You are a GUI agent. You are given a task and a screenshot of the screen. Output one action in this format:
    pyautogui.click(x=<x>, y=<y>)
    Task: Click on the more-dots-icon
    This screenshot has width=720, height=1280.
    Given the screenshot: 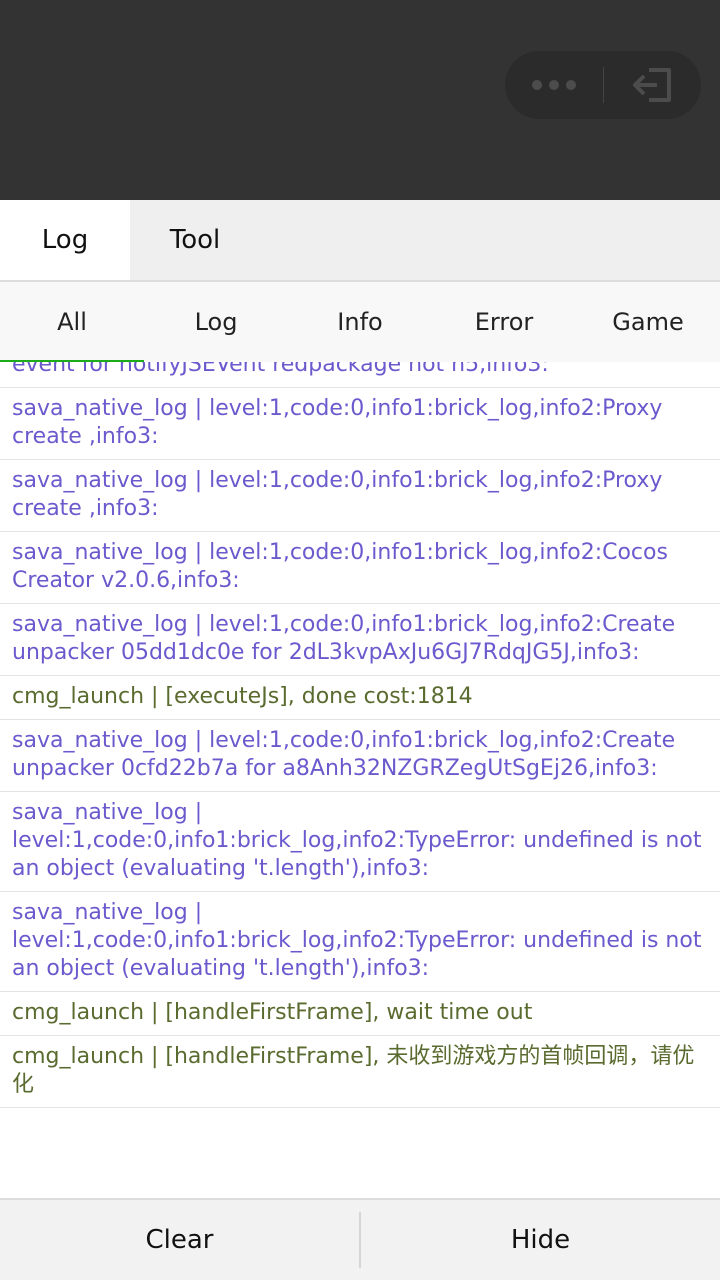 What is the action you would take?
    pyautogui.click(x=553, y=85)
    